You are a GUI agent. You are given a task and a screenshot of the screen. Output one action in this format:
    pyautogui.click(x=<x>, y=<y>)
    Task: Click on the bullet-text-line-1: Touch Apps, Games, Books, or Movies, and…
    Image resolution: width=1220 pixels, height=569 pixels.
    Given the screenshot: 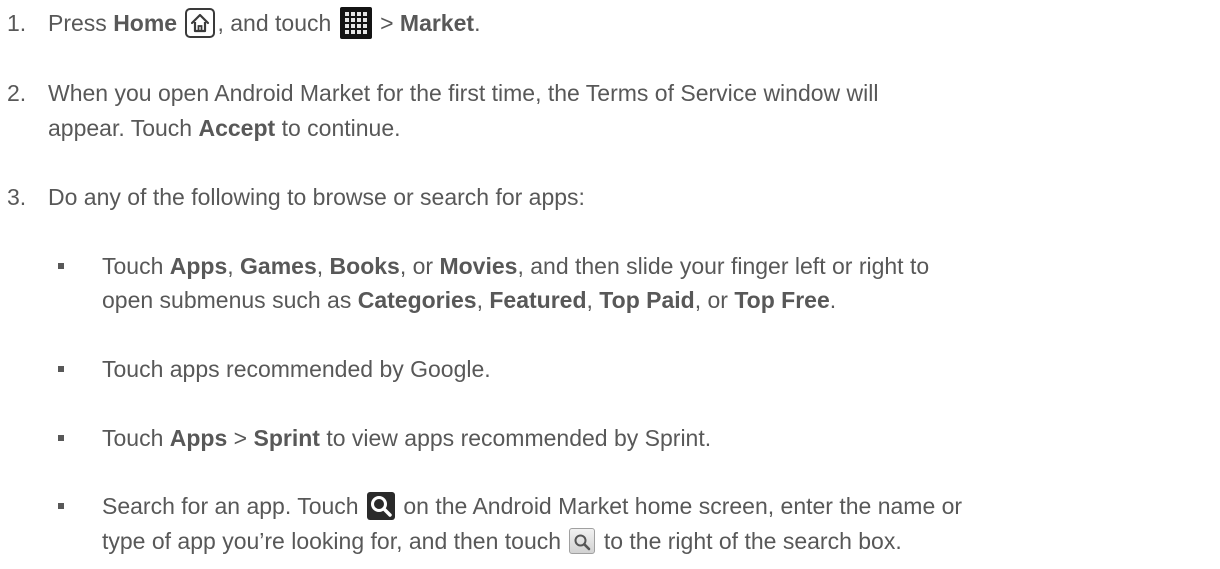 What is the action you would take?
    pyautogui.click(x=516, y=266)
    